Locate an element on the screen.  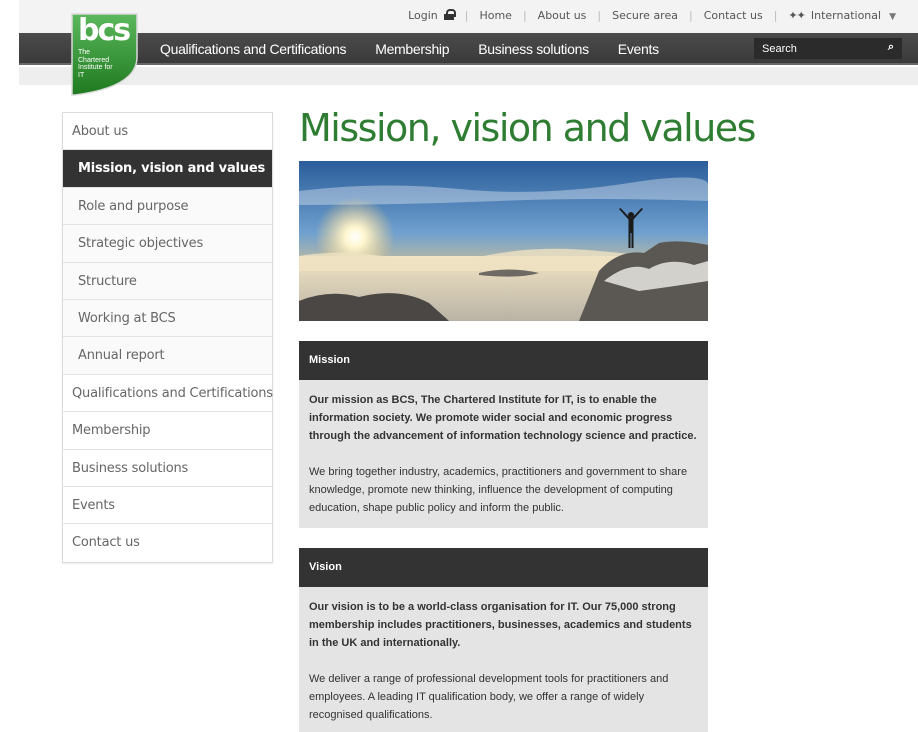
sidebar-item-contact-us: Contact us is located at coordinates (167, 542).